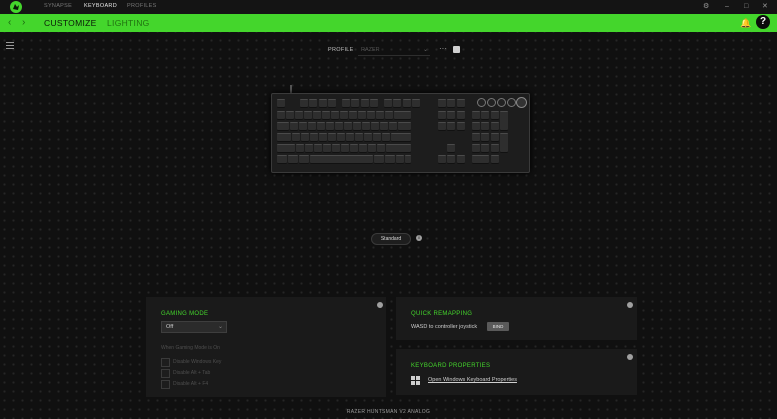 This screenshot has height=419, width=777. What do you see at coordinates (16, 7) in the screenshot?
I see `razer-logo-icon` at bounding box center [16, 7].